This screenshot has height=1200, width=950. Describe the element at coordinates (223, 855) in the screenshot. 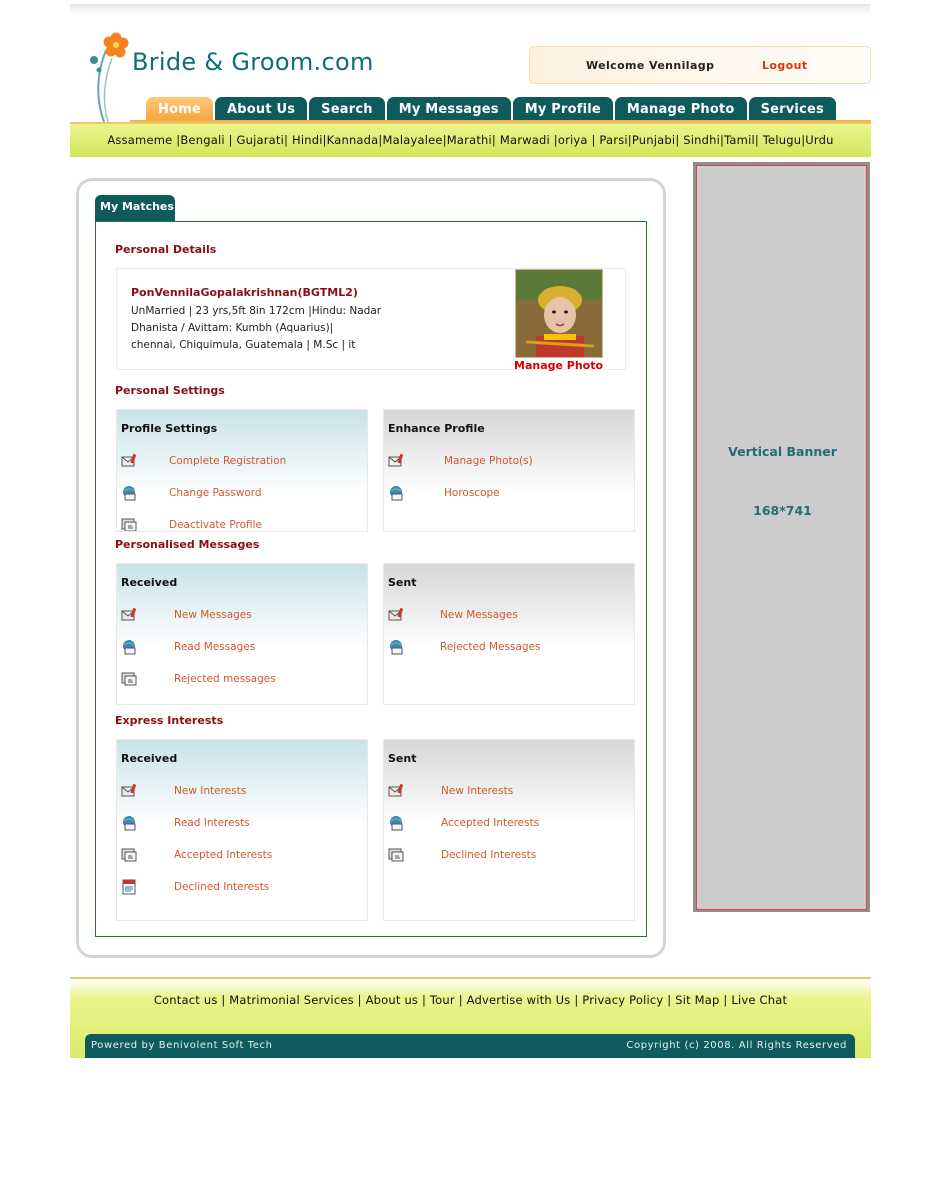

I see `accepted-interests-link: Accepted Interests` at that location.